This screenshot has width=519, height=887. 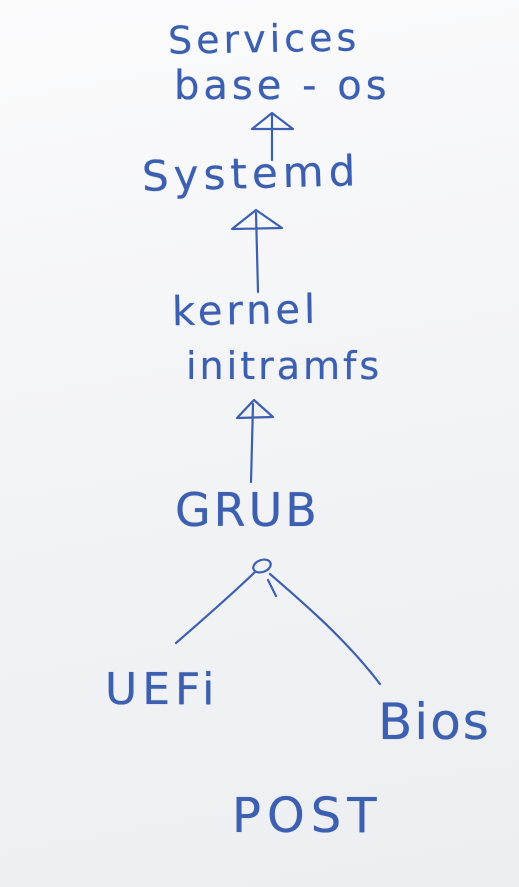 I want to click on branch-grub-to-uefi, so click(x=215, y=607).